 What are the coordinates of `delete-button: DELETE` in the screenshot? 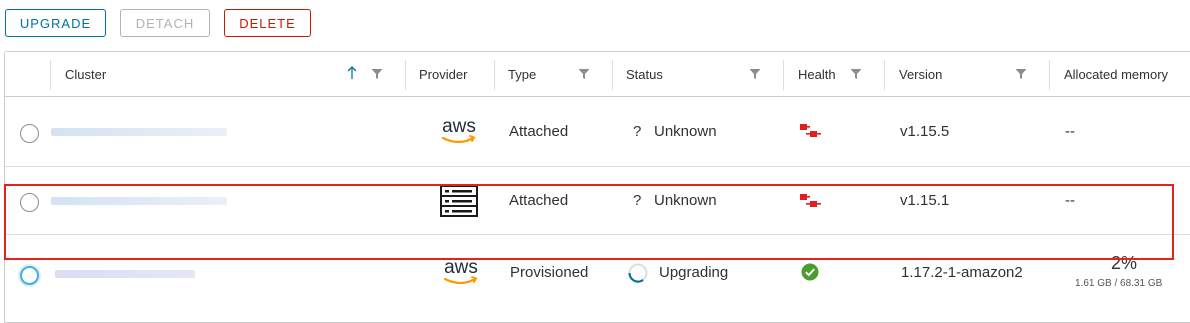 It's located at (267, 23).